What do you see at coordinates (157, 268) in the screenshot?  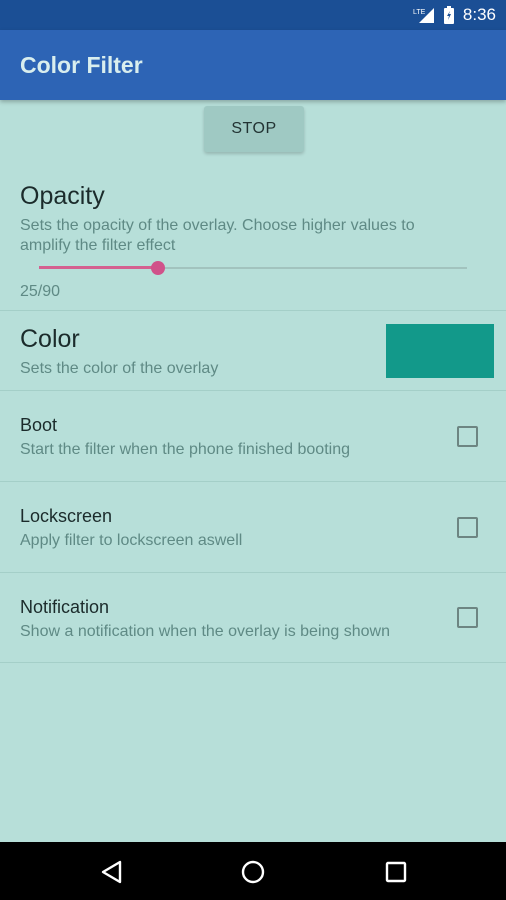 I see `opacity-slider-thumb` at bounding box center [157, 268].